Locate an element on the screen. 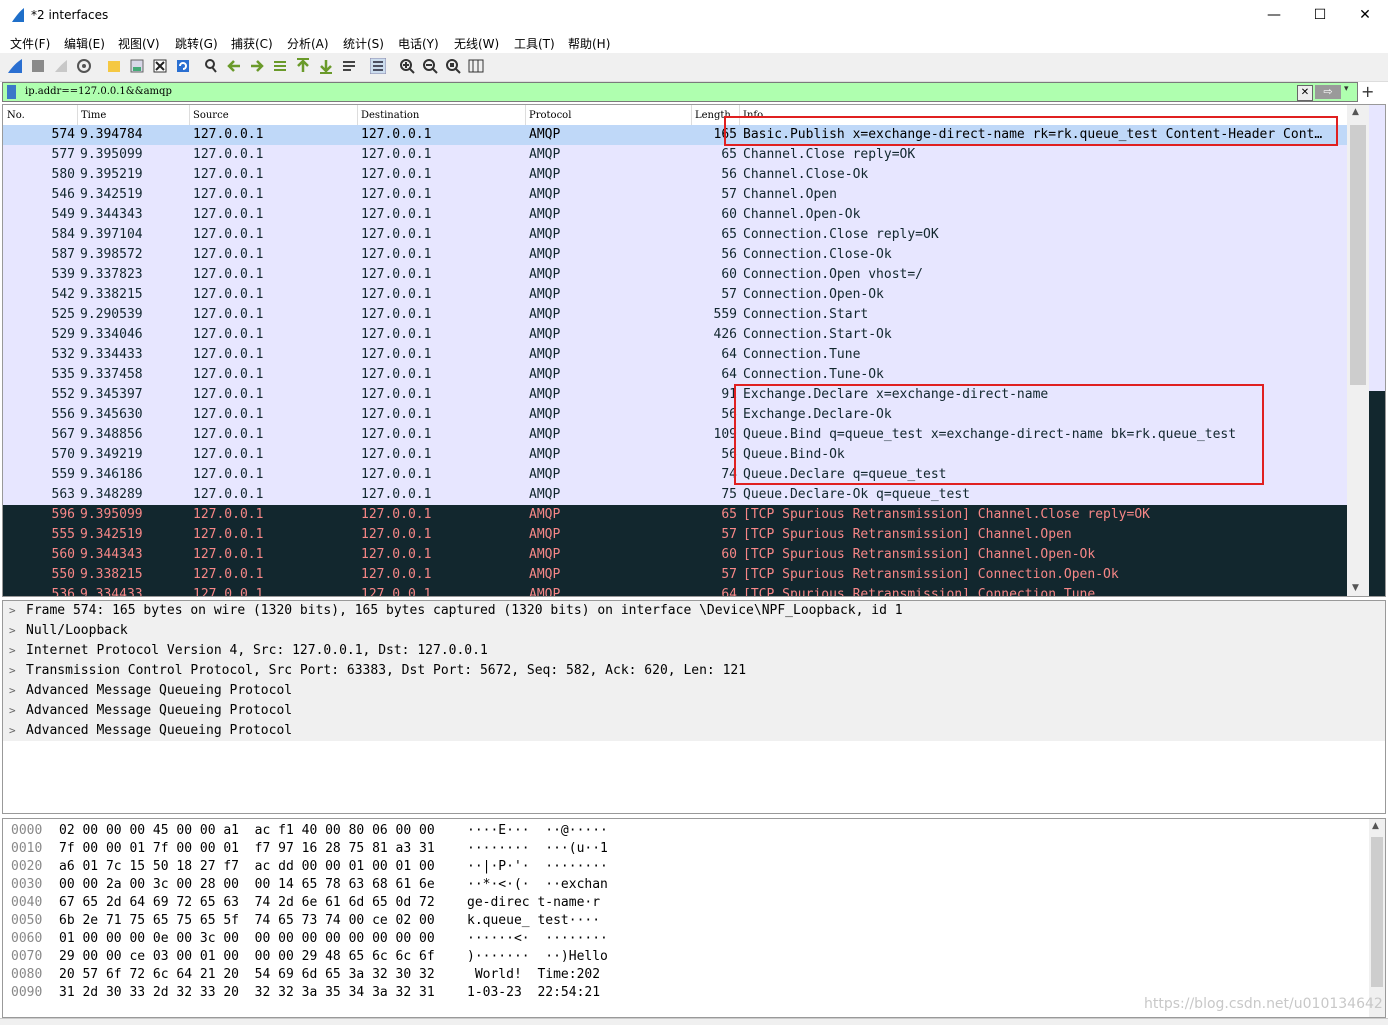 This screenshot has width=1388, height=1025. colorize-icon is located at coordinates (378, 66).